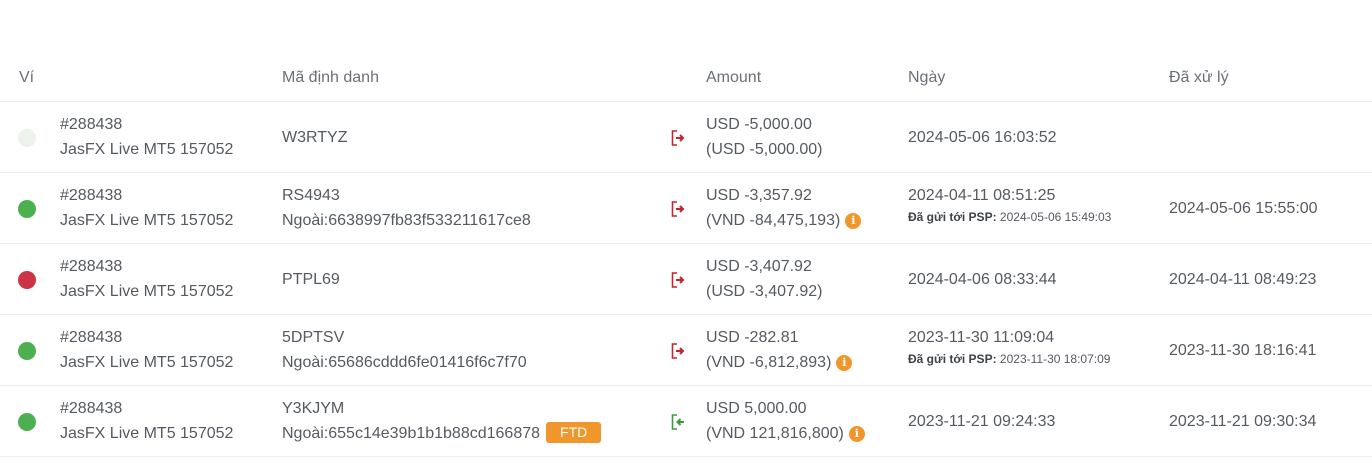  Describe the element at coordinates (769, 362) in the screenshot. I see `amount-local: (VND -6,812,893)` at that location.